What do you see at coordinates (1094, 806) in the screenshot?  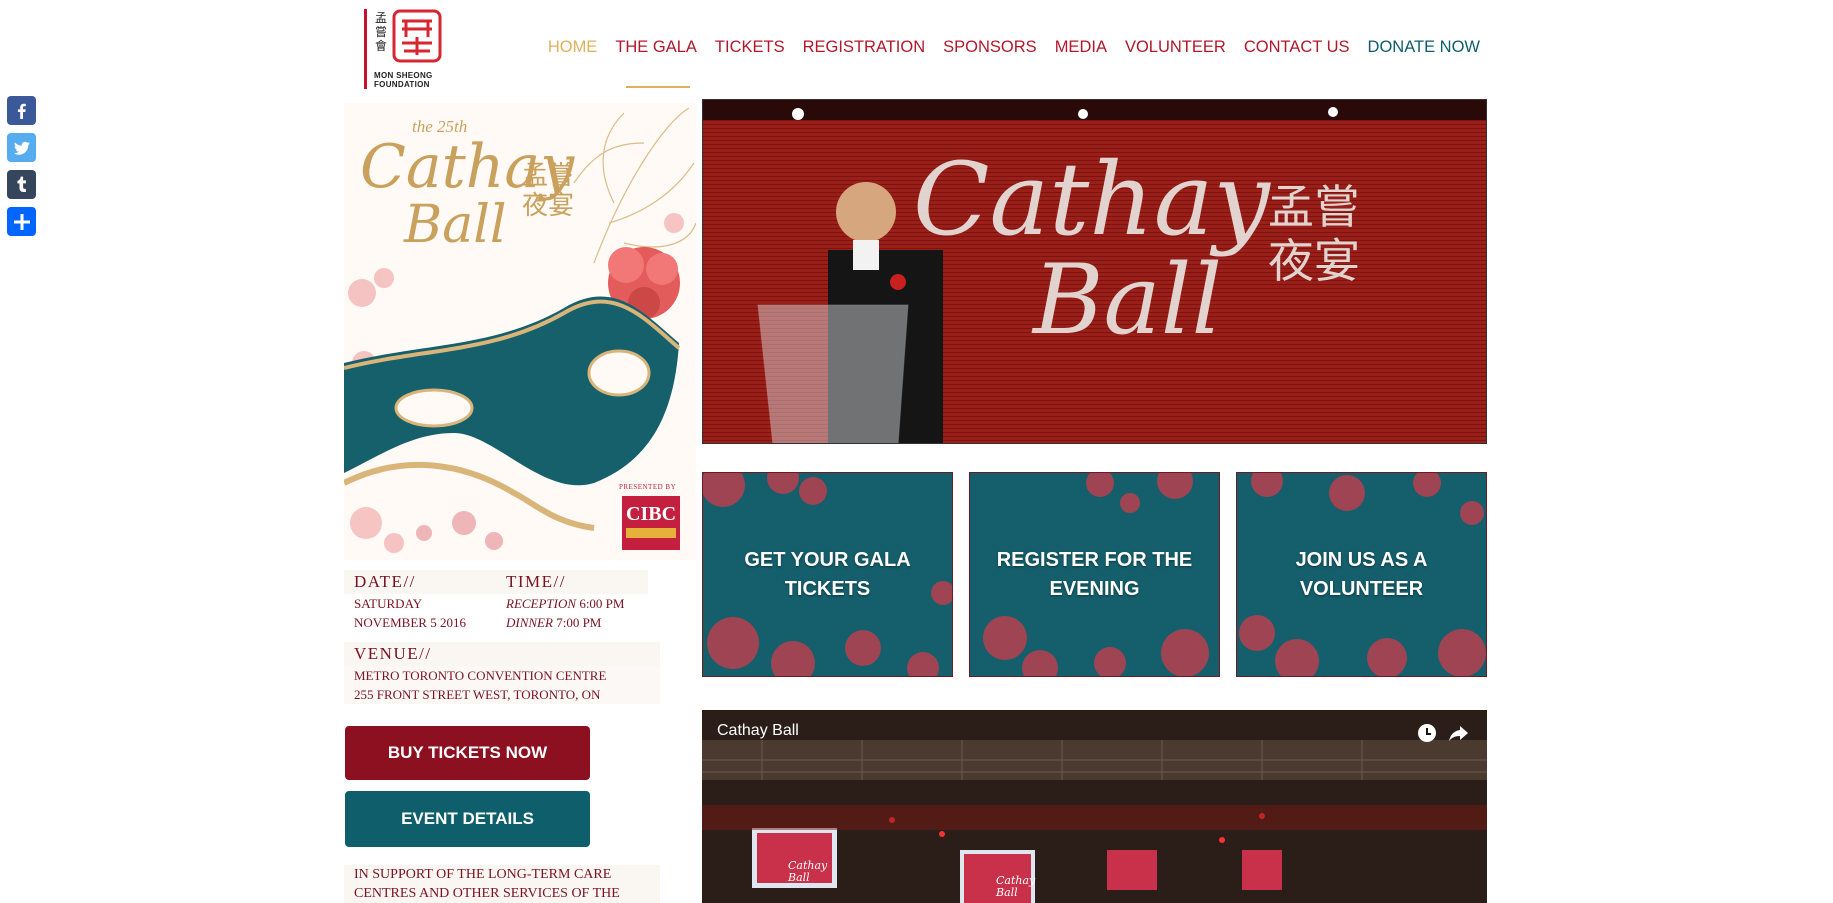 I see `video-player: Cathay Ball Cathay Ball Cathay Ball` at bounding box center [1094, 806].